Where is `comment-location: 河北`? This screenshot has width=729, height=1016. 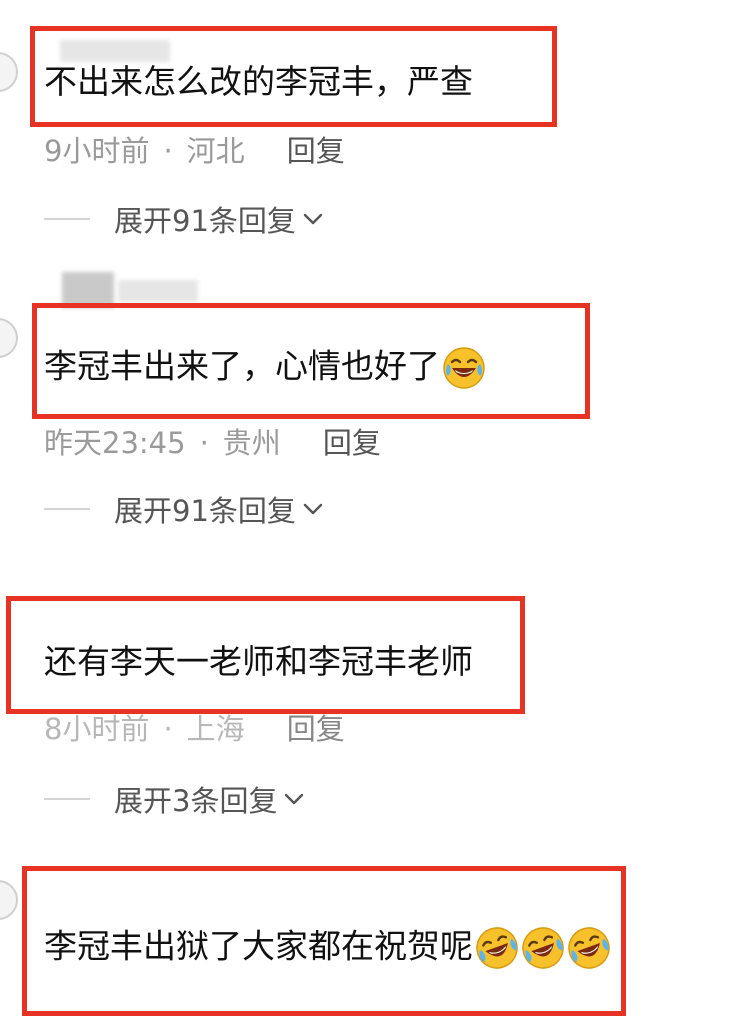 comment-location: 河北 is located at coordinates (215, 151).